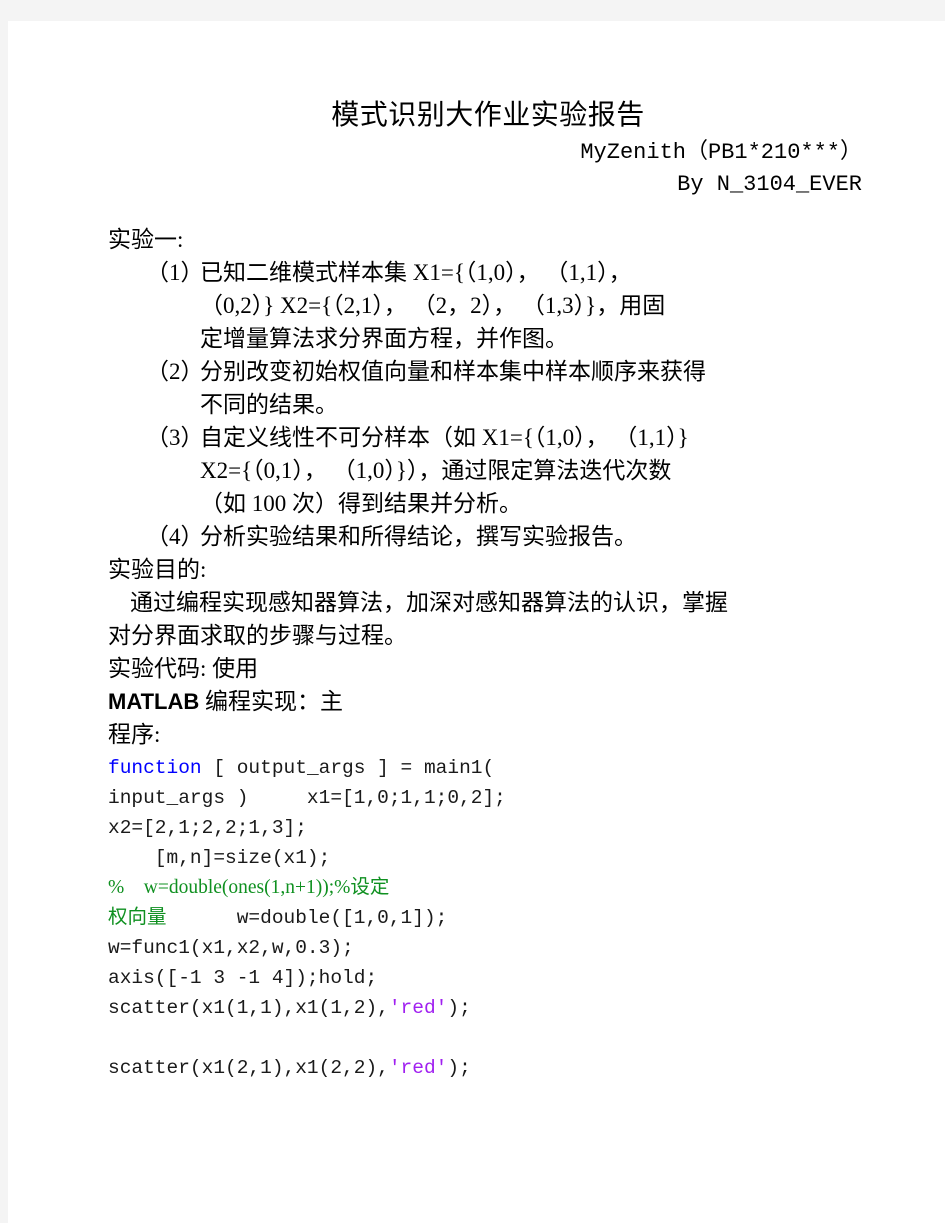 The width and height of the screenshot is (945, 1223). Describe the element at coordinates (219, 858) in the screenshot. I see `code-token-plain: [m,n]=size(x1);` at that location.